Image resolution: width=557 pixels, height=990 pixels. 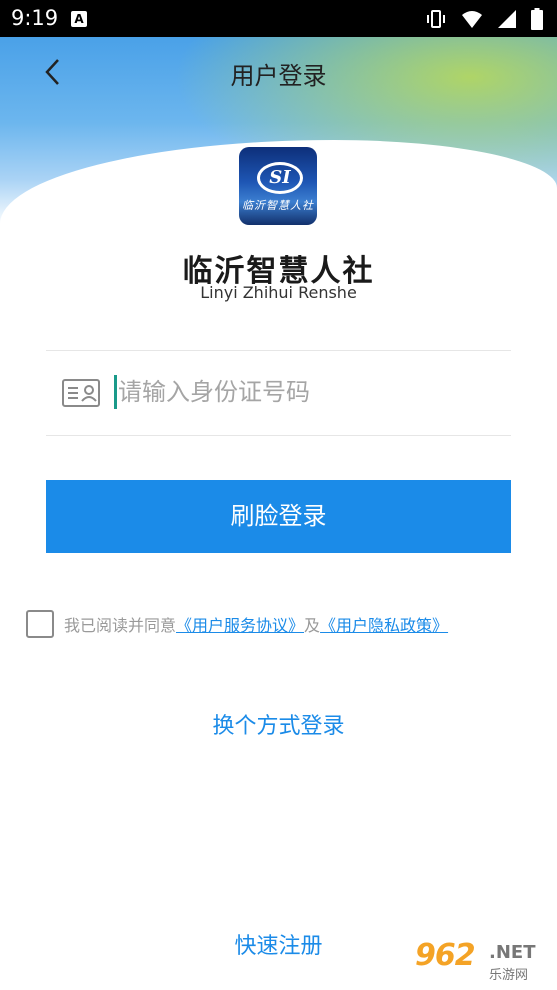 What do you see at coordinates (278, 18) in the screenshot?
I see `status-bar: 9:19 A` at bounding box center [278, 18].